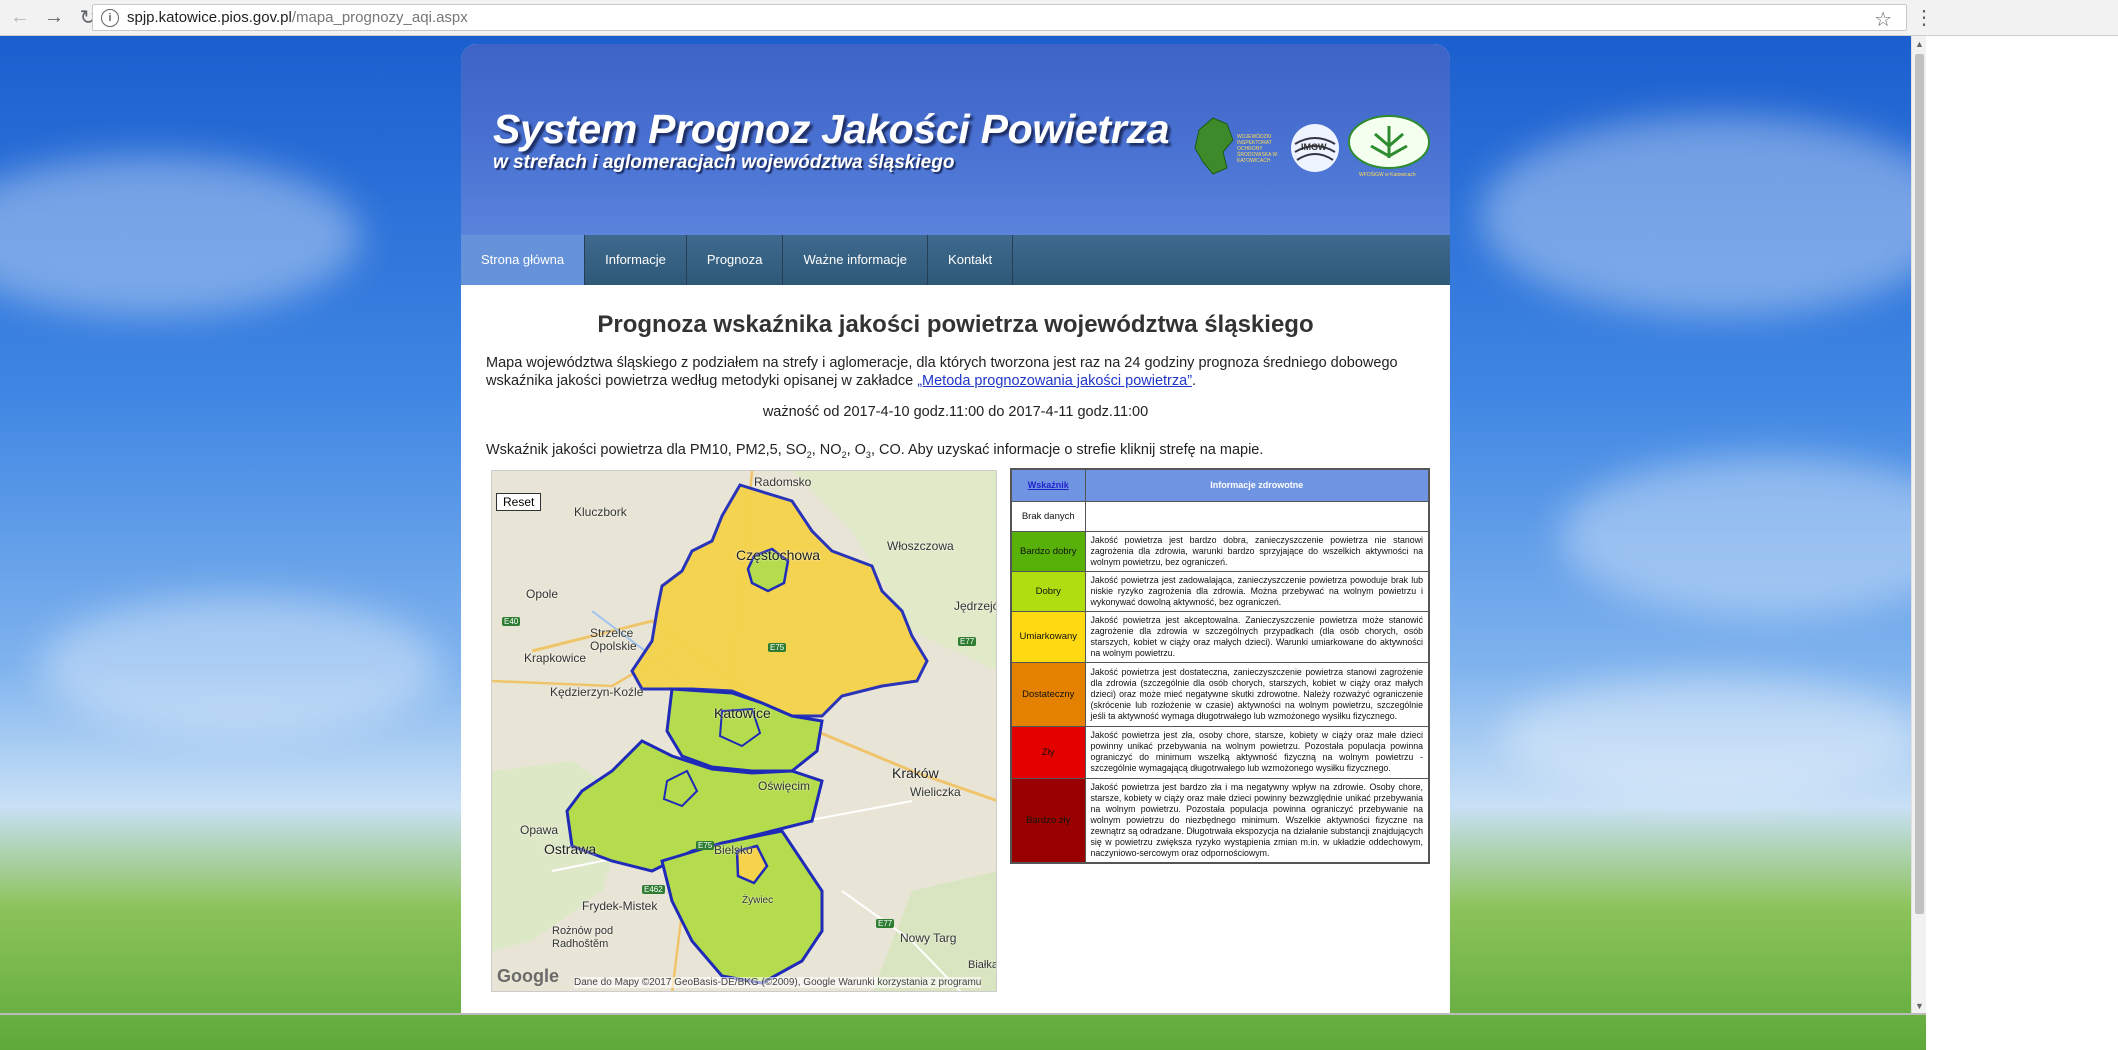 The image size is (2118, 1050). What do you see at coordinates (1883, 19) in the screenshot?
I see `bookmark-star-icon: ☆` at bounding box center [1883, 19].